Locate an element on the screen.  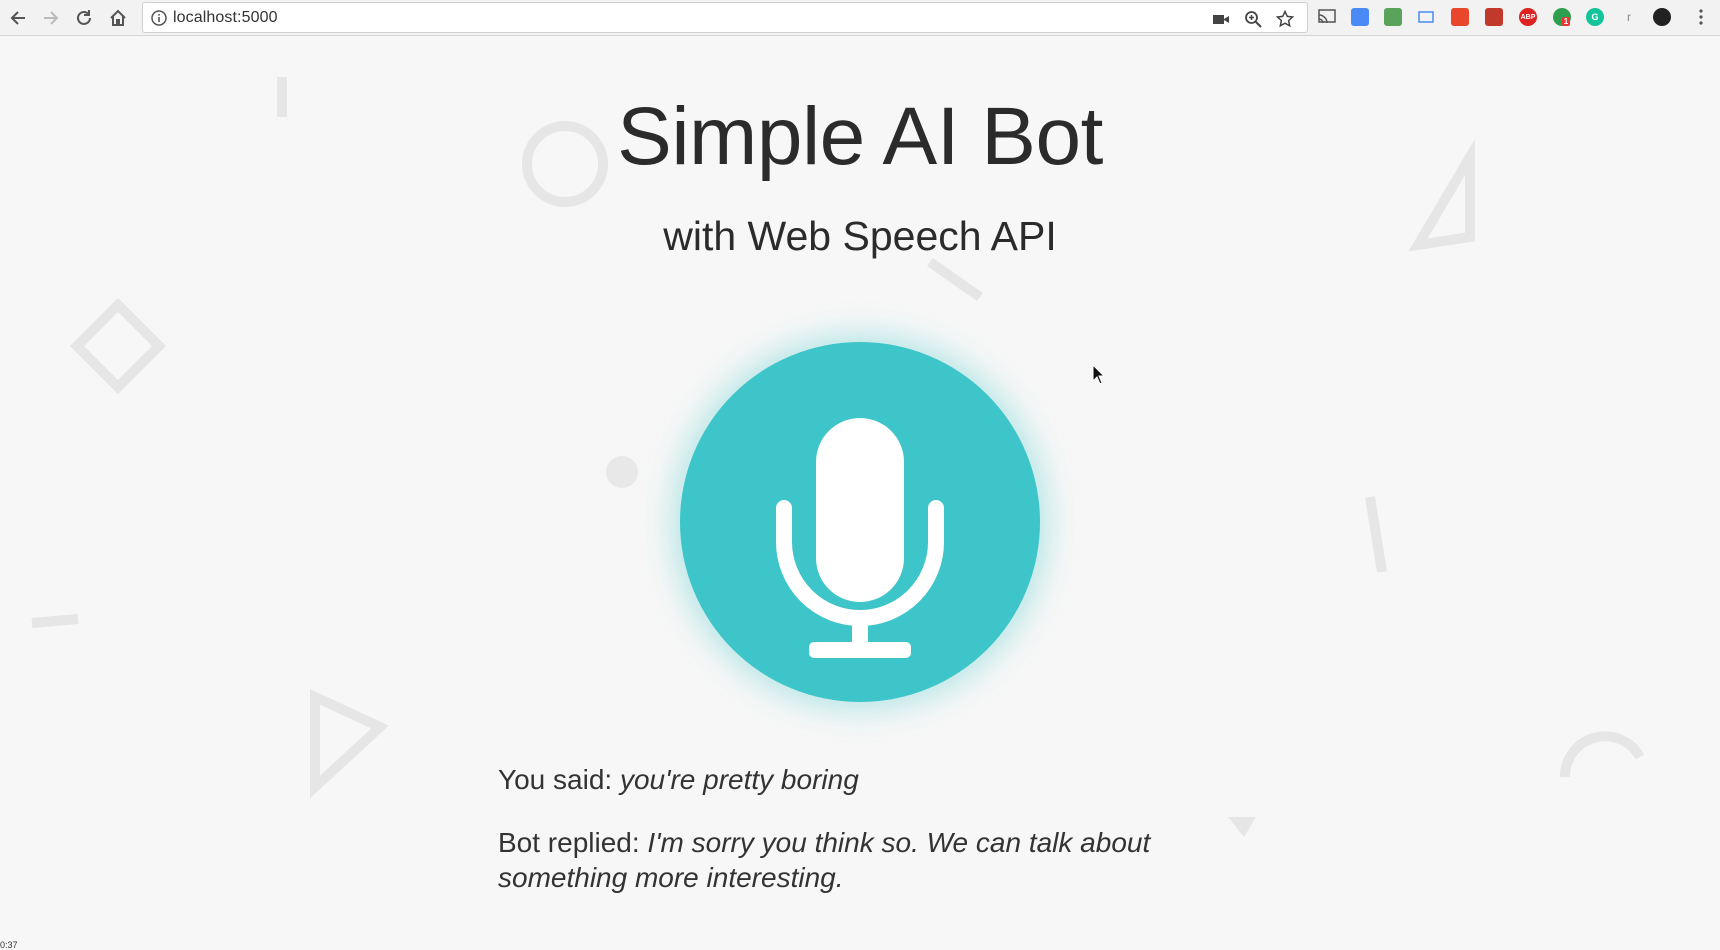
r-extension-icon: r is located at coordinates (1629, 17).